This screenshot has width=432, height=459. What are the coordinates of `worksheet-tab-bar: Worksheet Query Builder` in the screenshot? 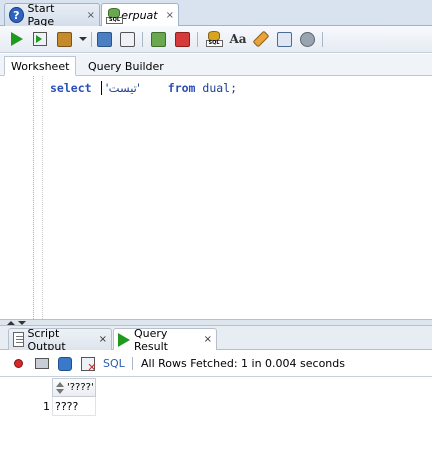 It's located at (216, 65).